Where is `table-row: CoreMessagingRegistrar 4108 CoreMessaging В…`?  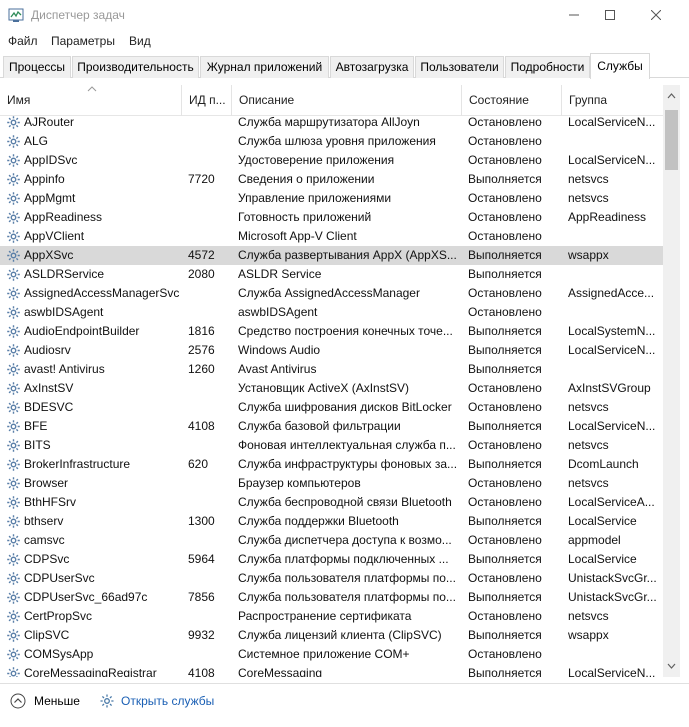
table-row: CoreMessagingRegistrar 4108 CoreMessaging В… is located at coordinates (331, 670).